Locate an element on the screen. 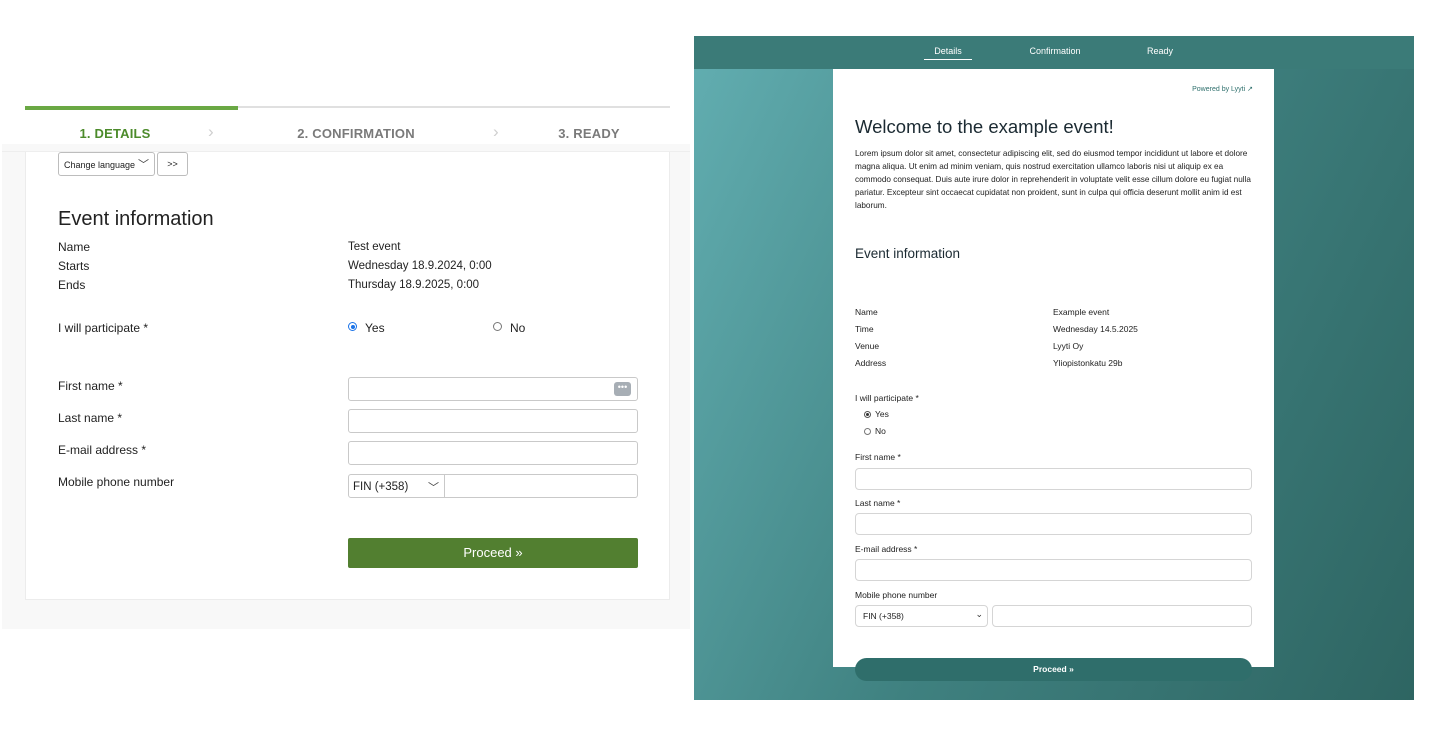  info-value-time: Wednesday 14.5.2025 is located at coordinates (1095, 329).